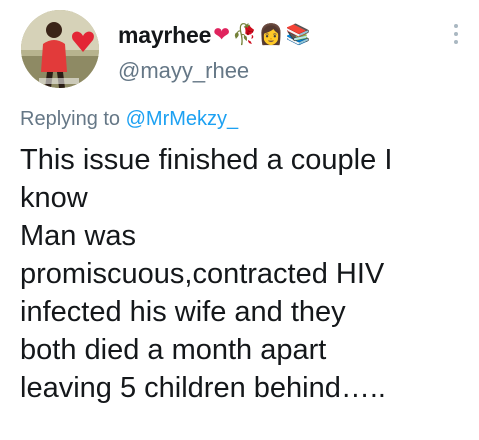 The width and height of the screenshot is (479, 440). I want to click on wilted-flower-icon: 🥀, so click(244, 35).